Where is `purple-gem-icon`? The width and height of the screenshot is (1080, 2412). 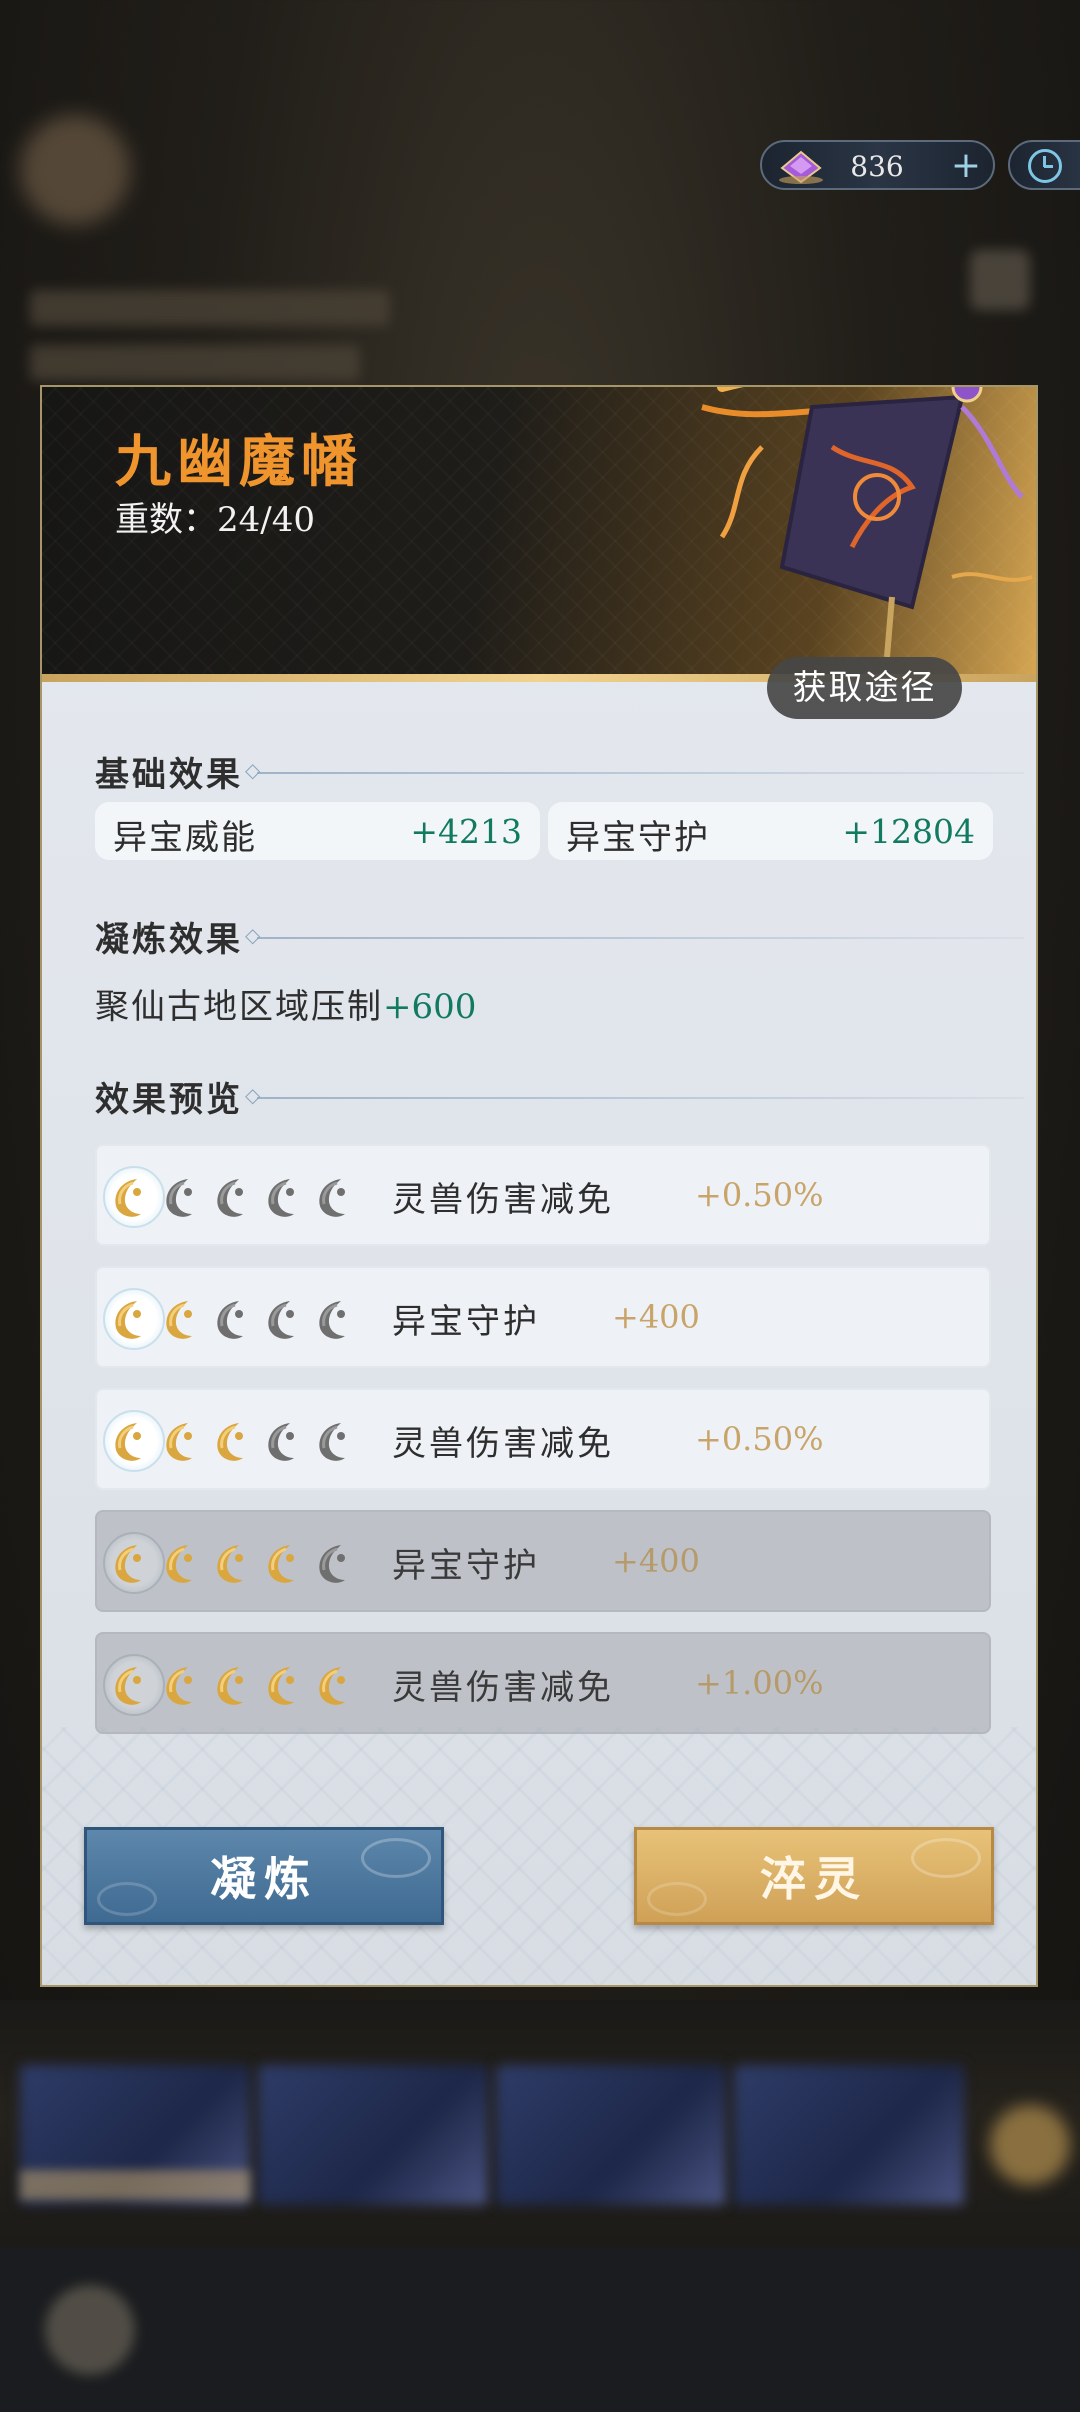 purple-gem-icon is located at coordinates (801, 167).